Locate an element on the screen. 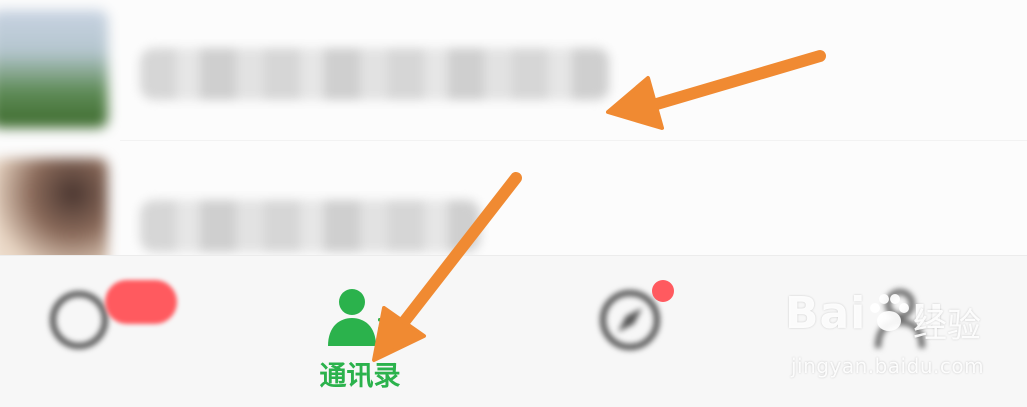 This screenshot has height=407, width=1027. tab-contacts: 通讯录 is located at coordinates (360, 331).